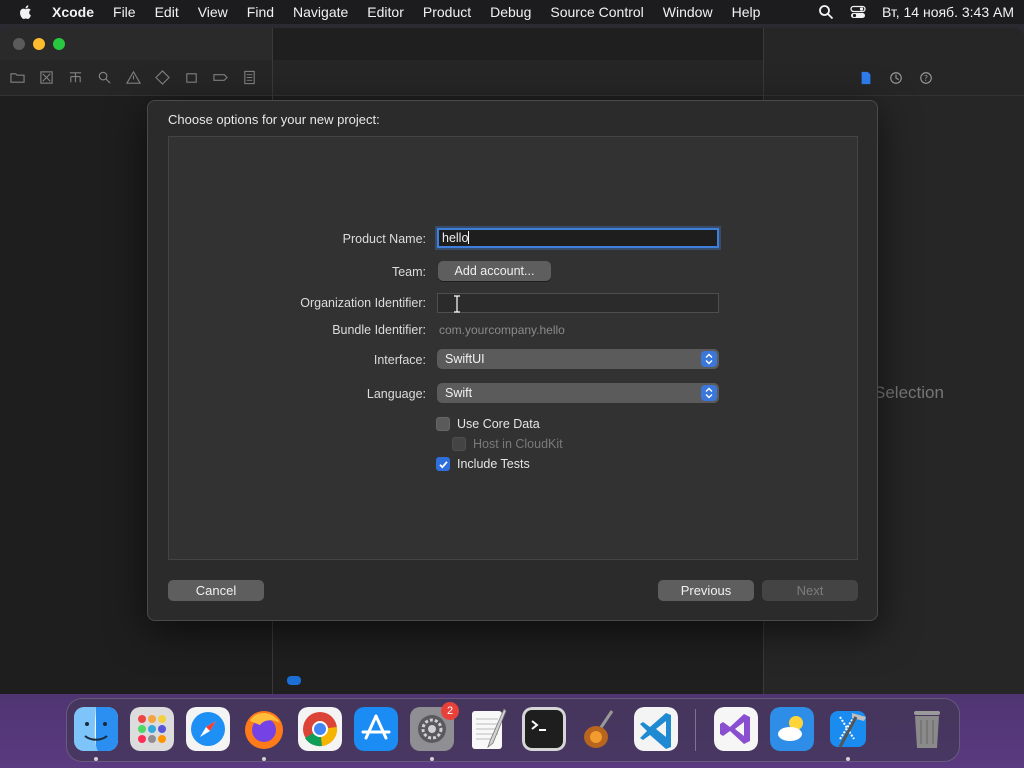 This screenshot has height=768, width=1024. I want to click on terminal-icon, so click(544, 729).